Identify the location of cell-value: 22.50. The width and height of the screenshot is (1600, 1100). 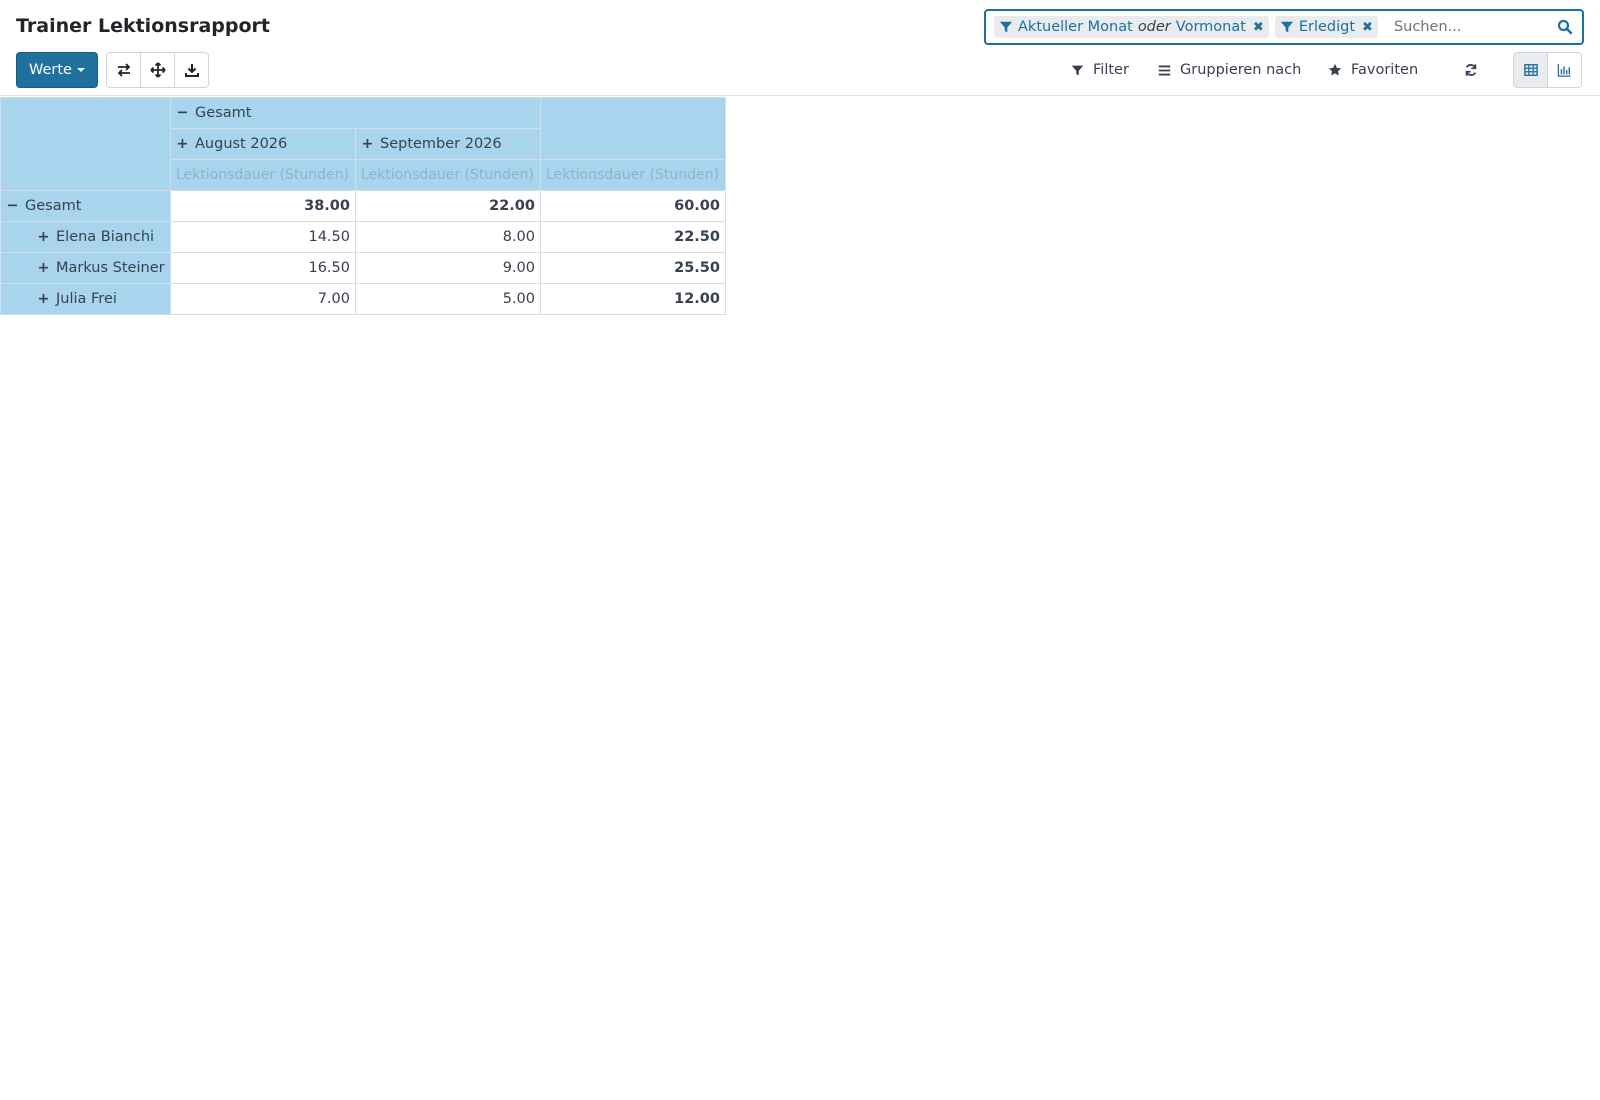
(633, 237).